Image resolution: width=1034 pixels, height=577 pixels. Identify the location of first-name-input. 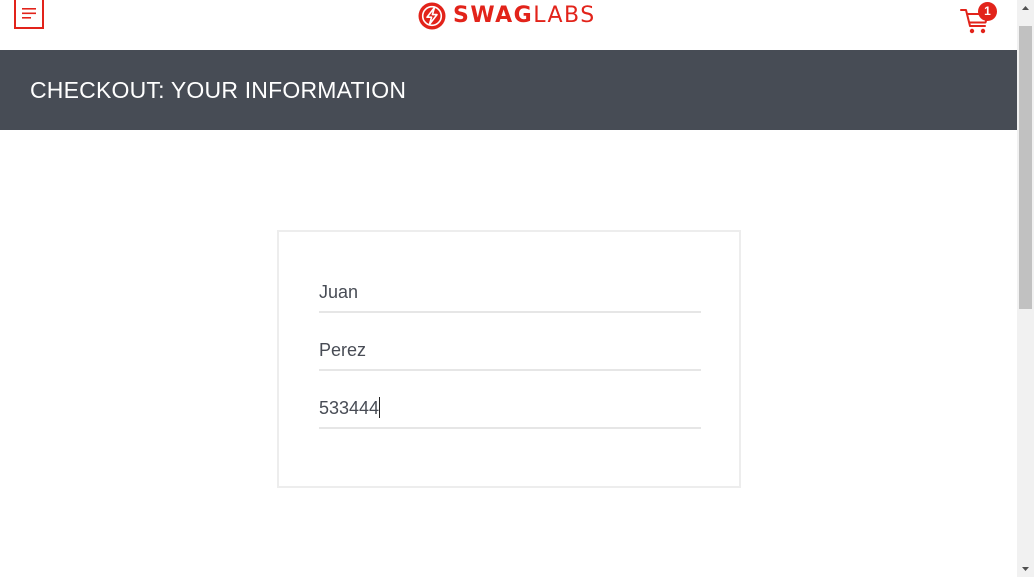
(510, 292).